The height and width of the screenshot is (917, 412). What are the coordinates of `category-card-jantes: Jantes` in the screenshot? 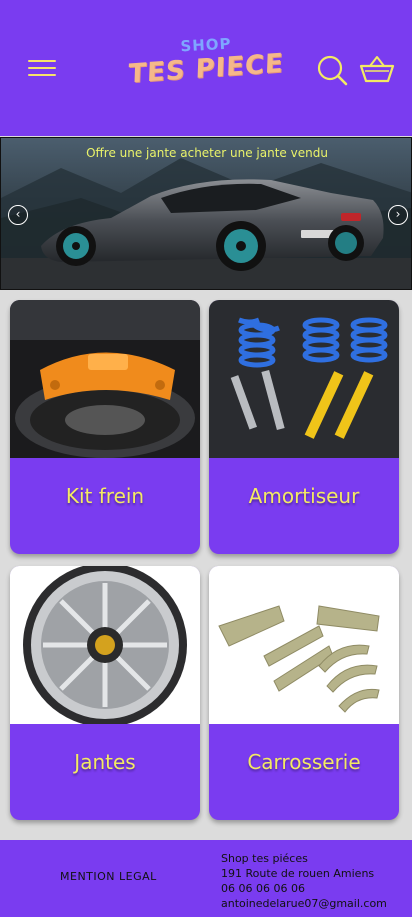 It's located at (105, 693).